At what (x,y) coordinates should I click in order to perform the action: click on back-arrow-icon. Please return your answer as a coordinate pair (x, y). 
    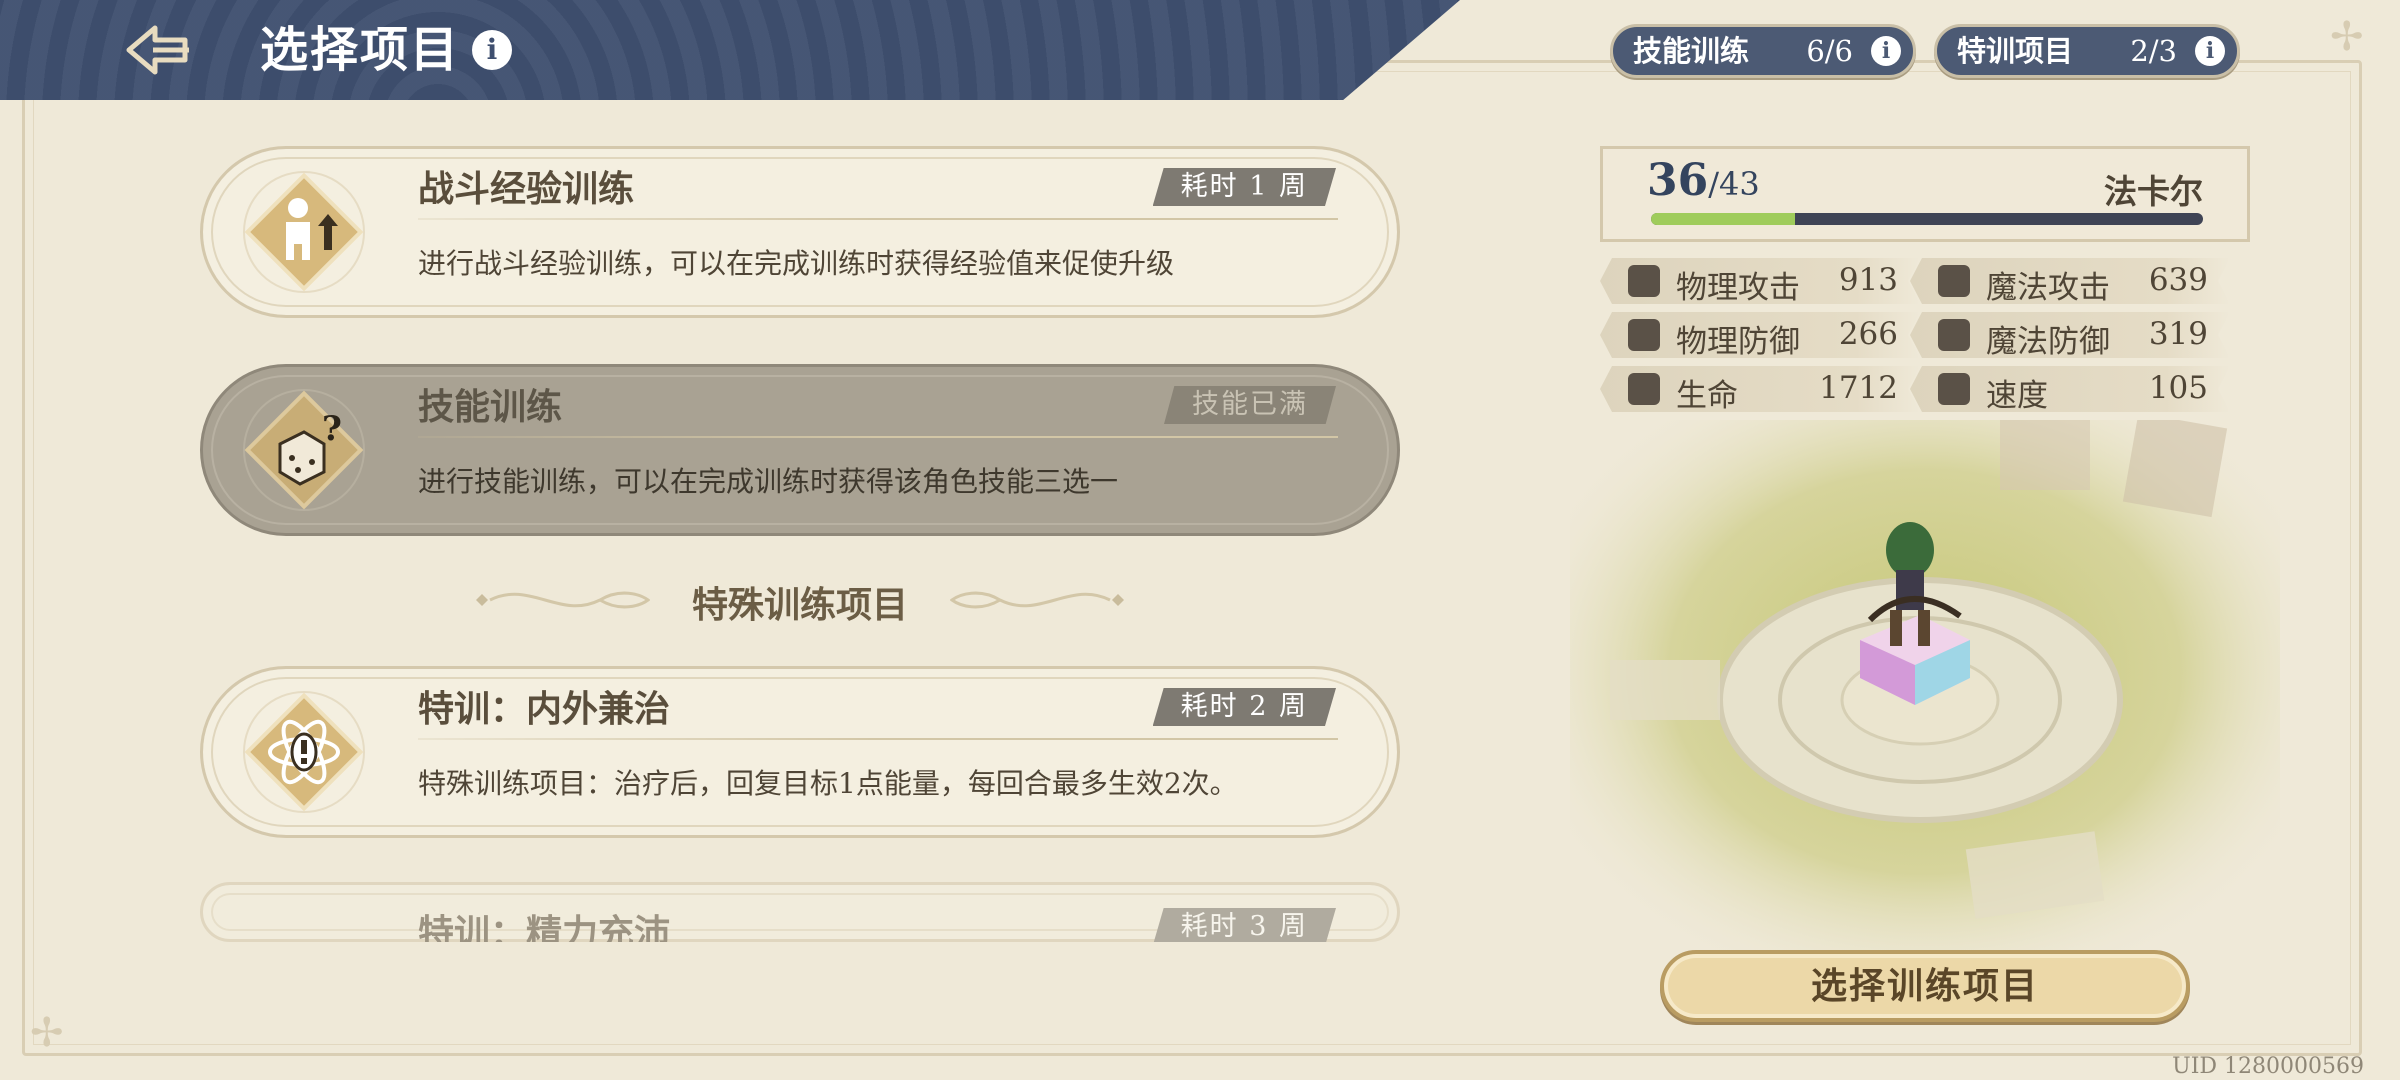
    Looking at the image, I should click on (157, 50).